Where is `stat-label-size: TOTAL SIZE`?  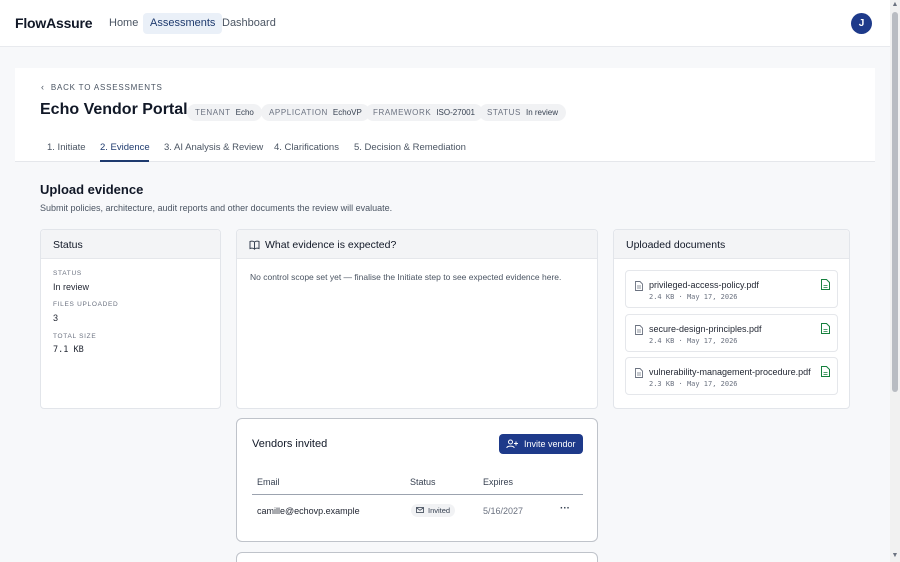
stat-label-size: TOTAL SIZE is located at coordinates (75, 336).